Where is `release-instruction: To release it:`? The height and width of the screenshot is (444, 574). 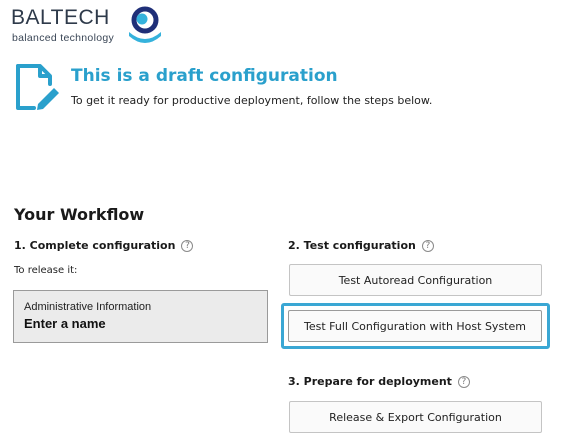
release-instruction: To release it: is located at coordinates (46, 270).